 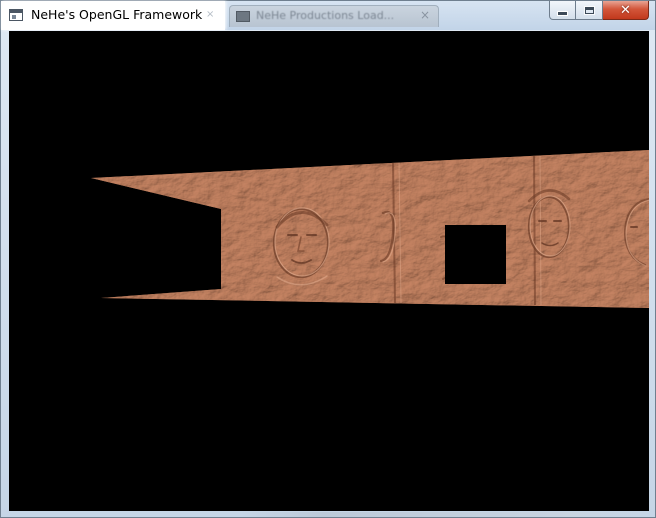 I want to click on close-icon: ✕, so click(x=625, y=10).